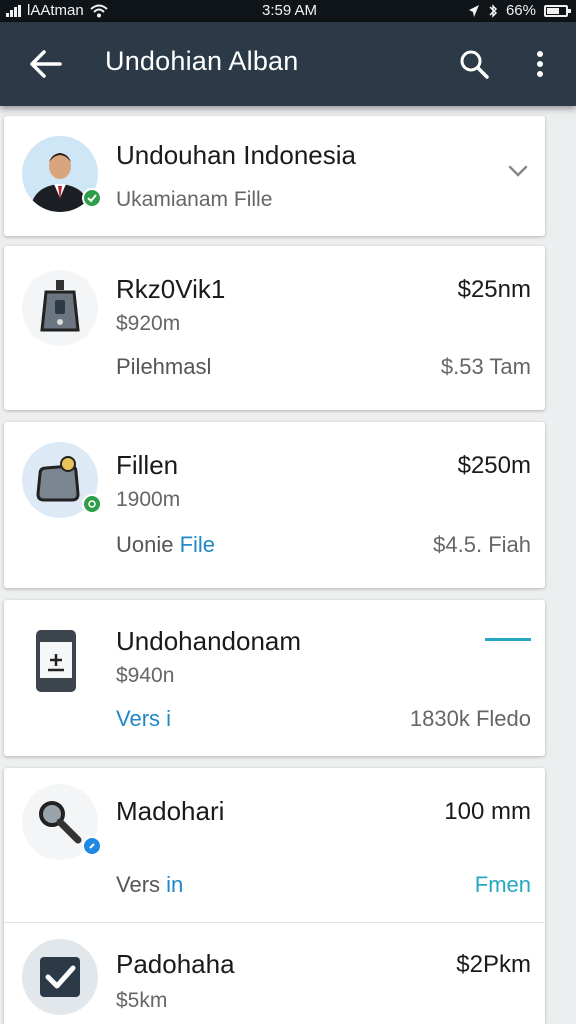 Image resolution: width=576 pixels, height=1024 pixels. What do you see at coordinates (482, 544) in the screenshot?
I see `item-amount: $4.5. Fiah` at bounding box center [482, 544].